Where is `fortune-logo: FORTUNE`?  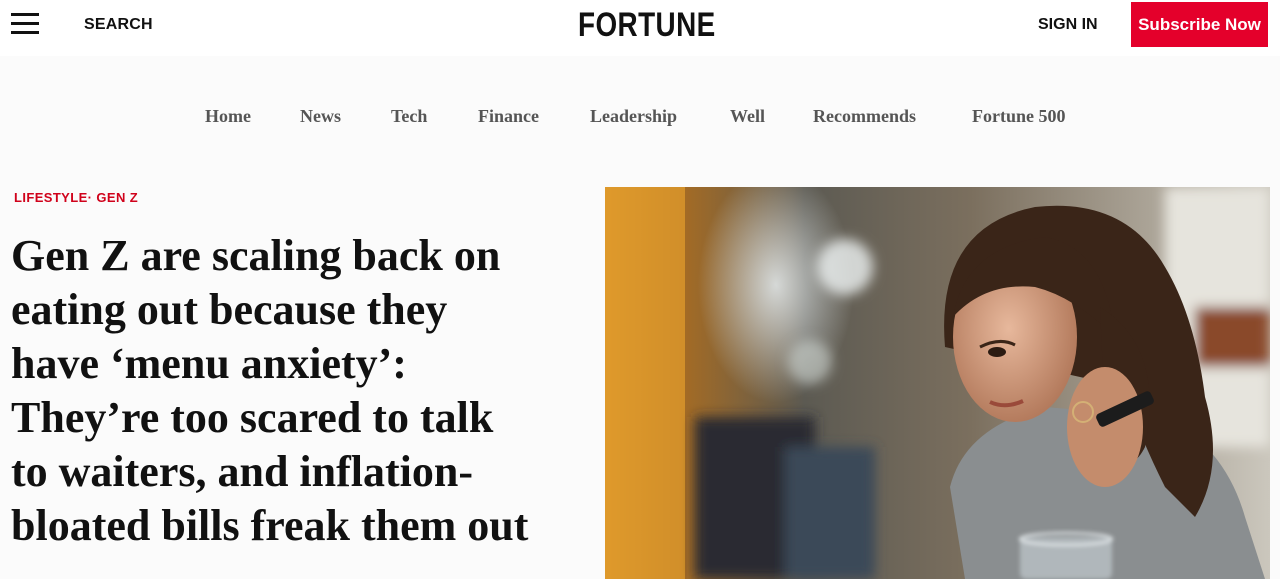
fortune-logo: FORTUNE is located at coordinates (647, 25).